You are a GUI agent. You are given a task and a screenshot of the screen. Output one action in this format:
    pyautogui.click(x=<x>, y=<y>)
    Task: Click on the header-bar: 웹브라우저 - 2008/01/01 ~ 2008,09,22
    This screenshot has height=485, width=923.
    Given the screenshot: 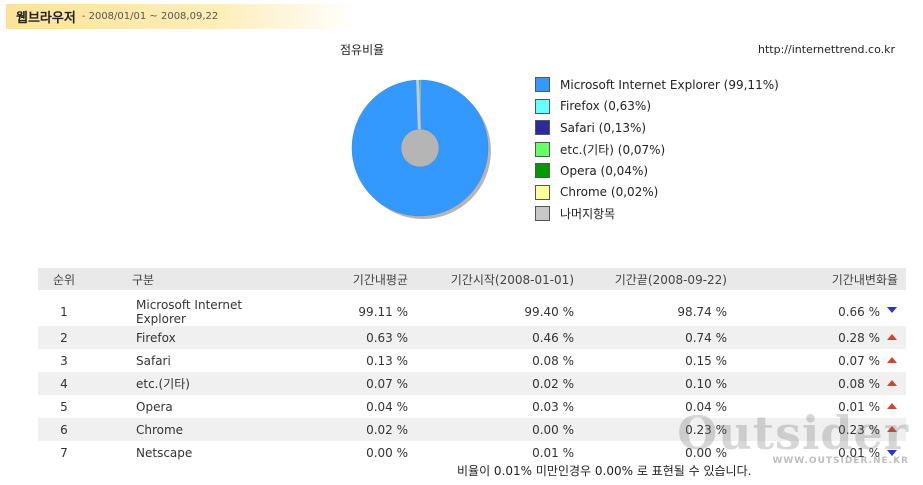 What is the action you would take?
    pyautogui.click(x=181, y=16)
    